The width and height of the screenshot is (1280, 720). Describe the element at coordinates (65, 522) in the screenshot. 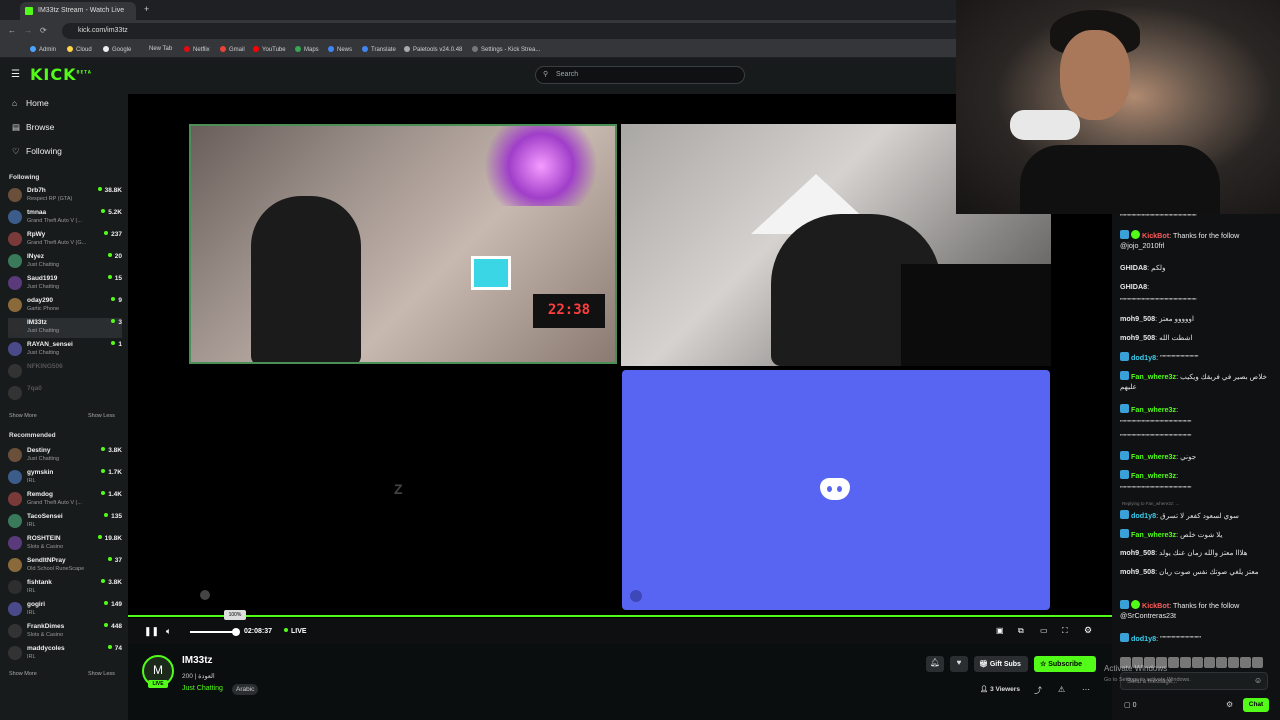

I see `sidebar-channel: TacoSensei IRL 135` at that location.